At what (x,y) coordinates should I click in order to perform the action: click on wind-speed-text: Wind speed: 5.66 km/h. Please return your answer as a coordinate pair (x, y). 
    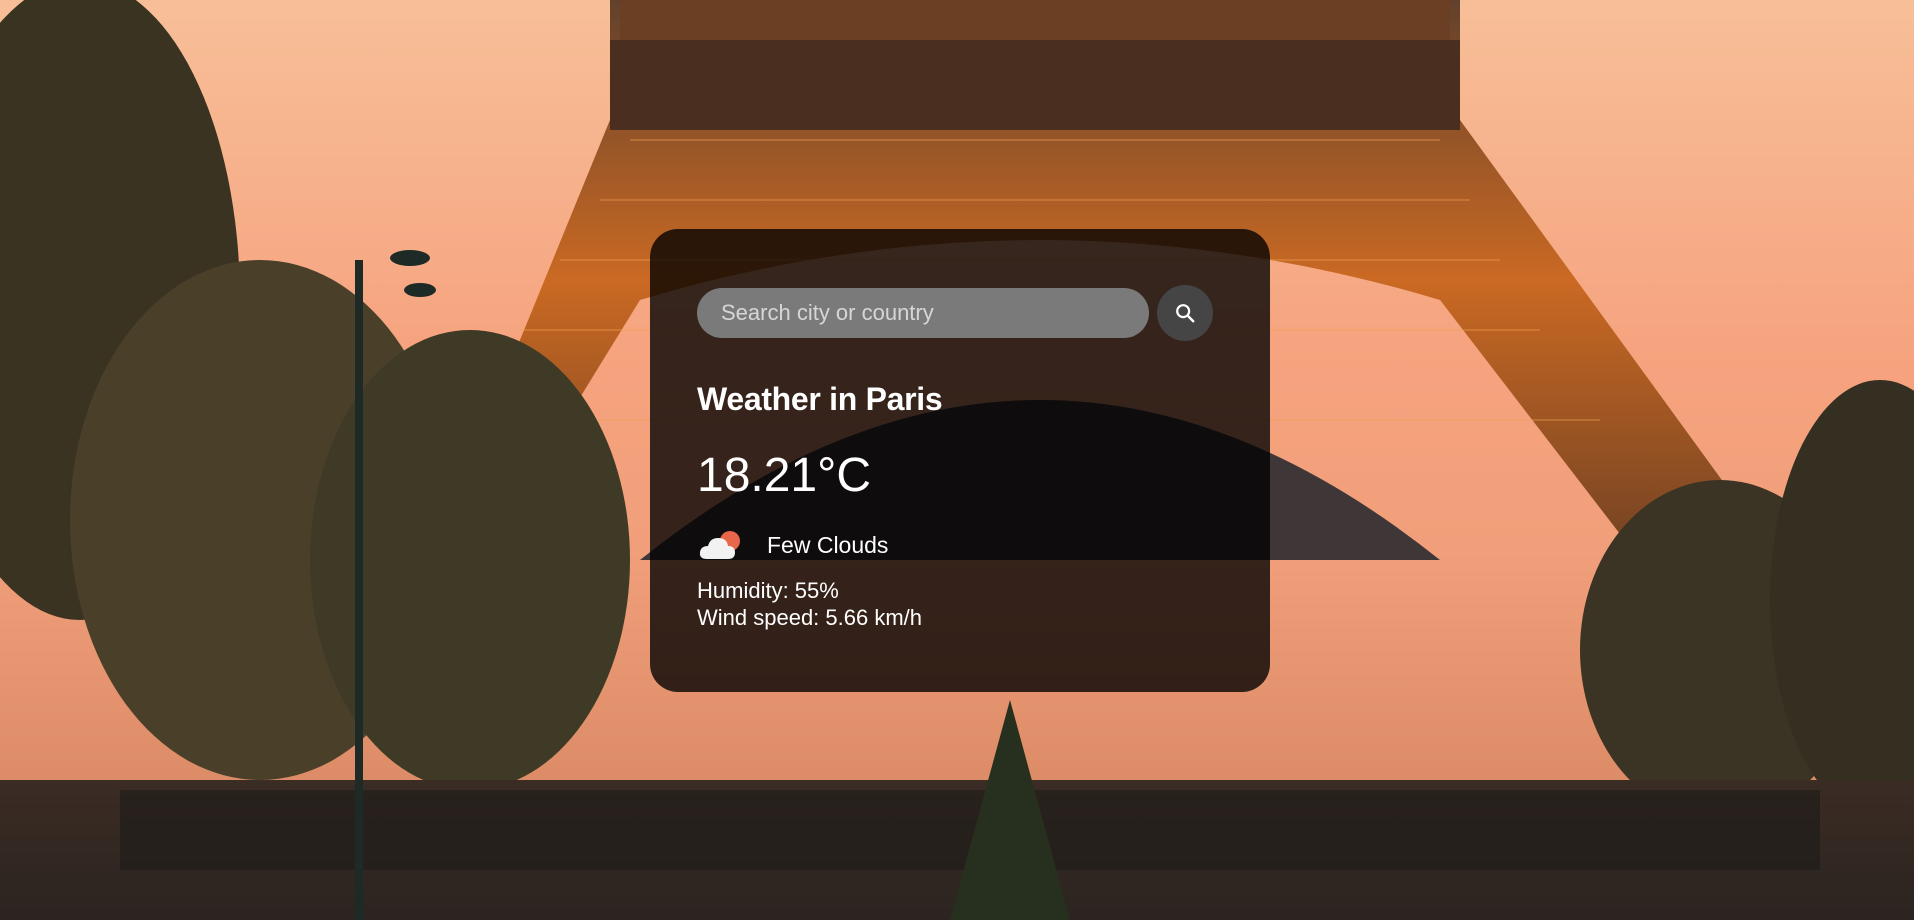
    Looking at the image, I should click on (810, 617).